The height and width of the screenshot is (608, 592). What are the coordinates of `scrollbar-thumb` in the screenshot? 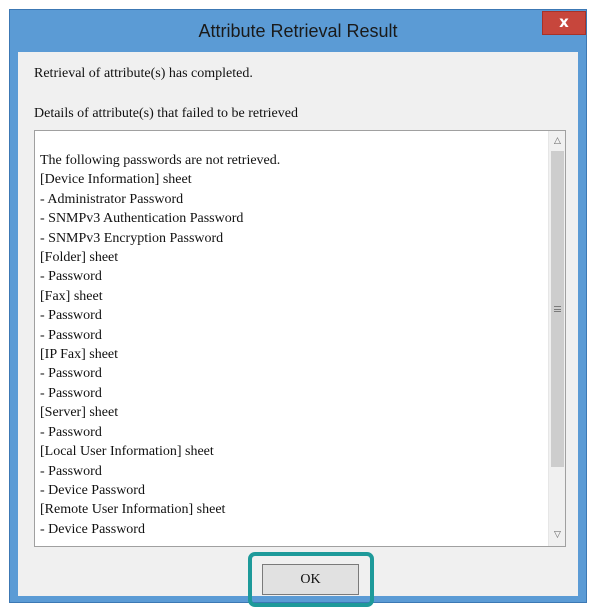 It's located at (557, 309).